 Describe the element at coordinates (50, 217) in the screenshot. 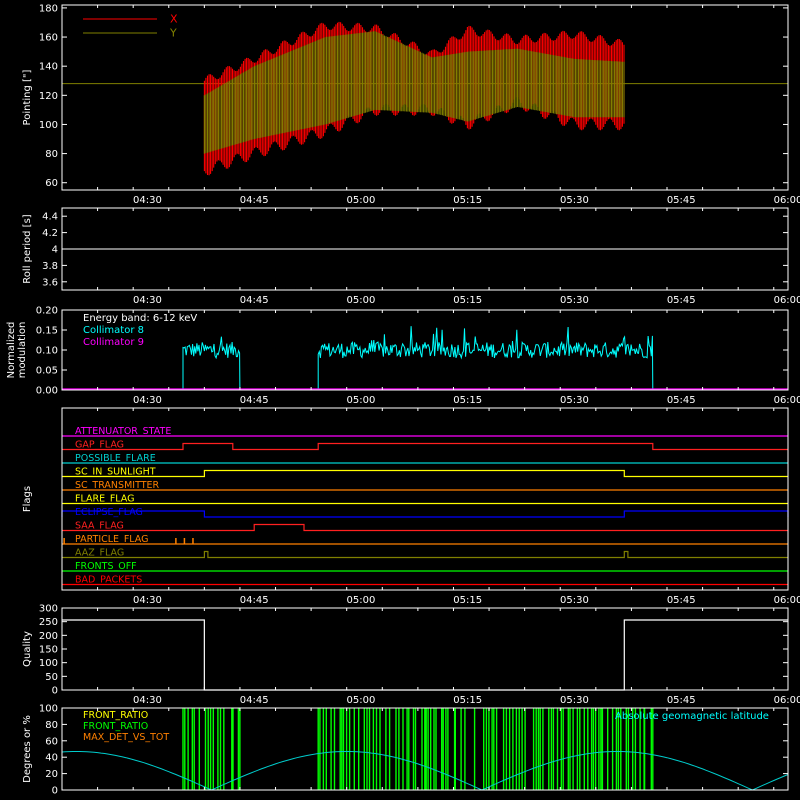

I see `roll-ytick-label: 4.4` at that location.